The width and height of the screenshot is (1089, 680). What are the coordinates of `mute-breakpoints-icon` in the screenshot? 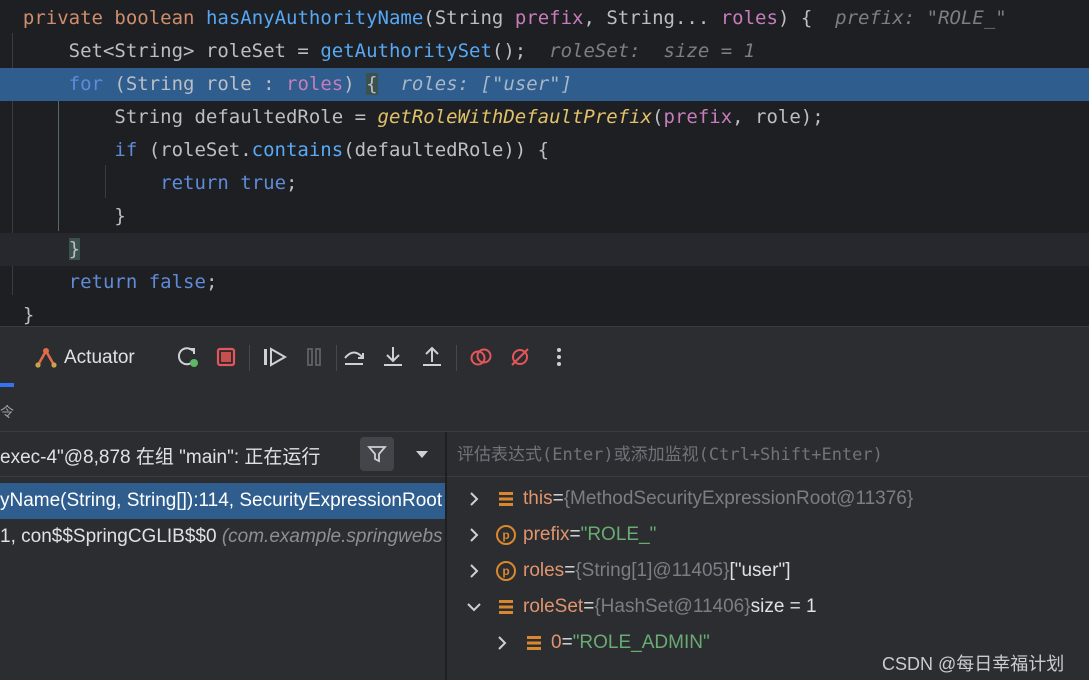 It's located at (520, 357).